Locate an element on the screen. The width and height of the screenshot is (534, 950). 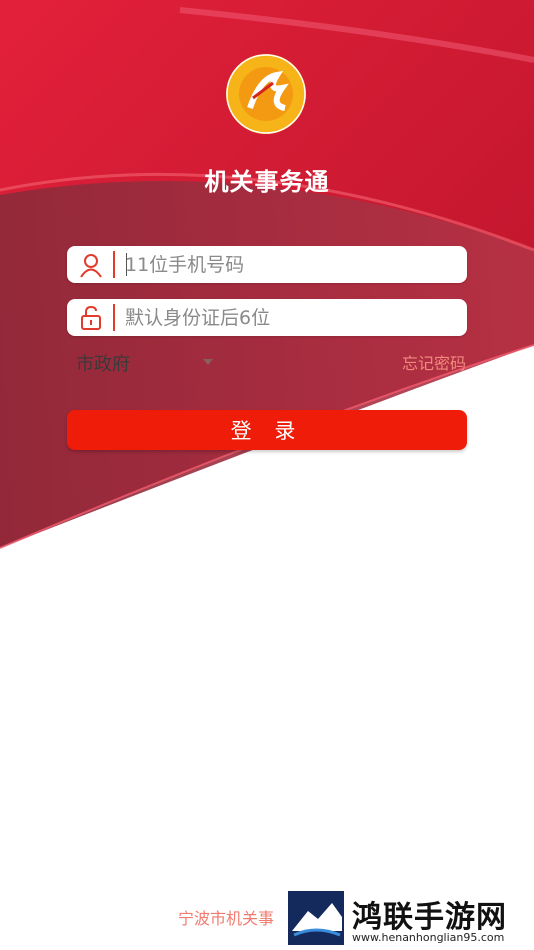
lock-icon is located at coordinates (91, 318).